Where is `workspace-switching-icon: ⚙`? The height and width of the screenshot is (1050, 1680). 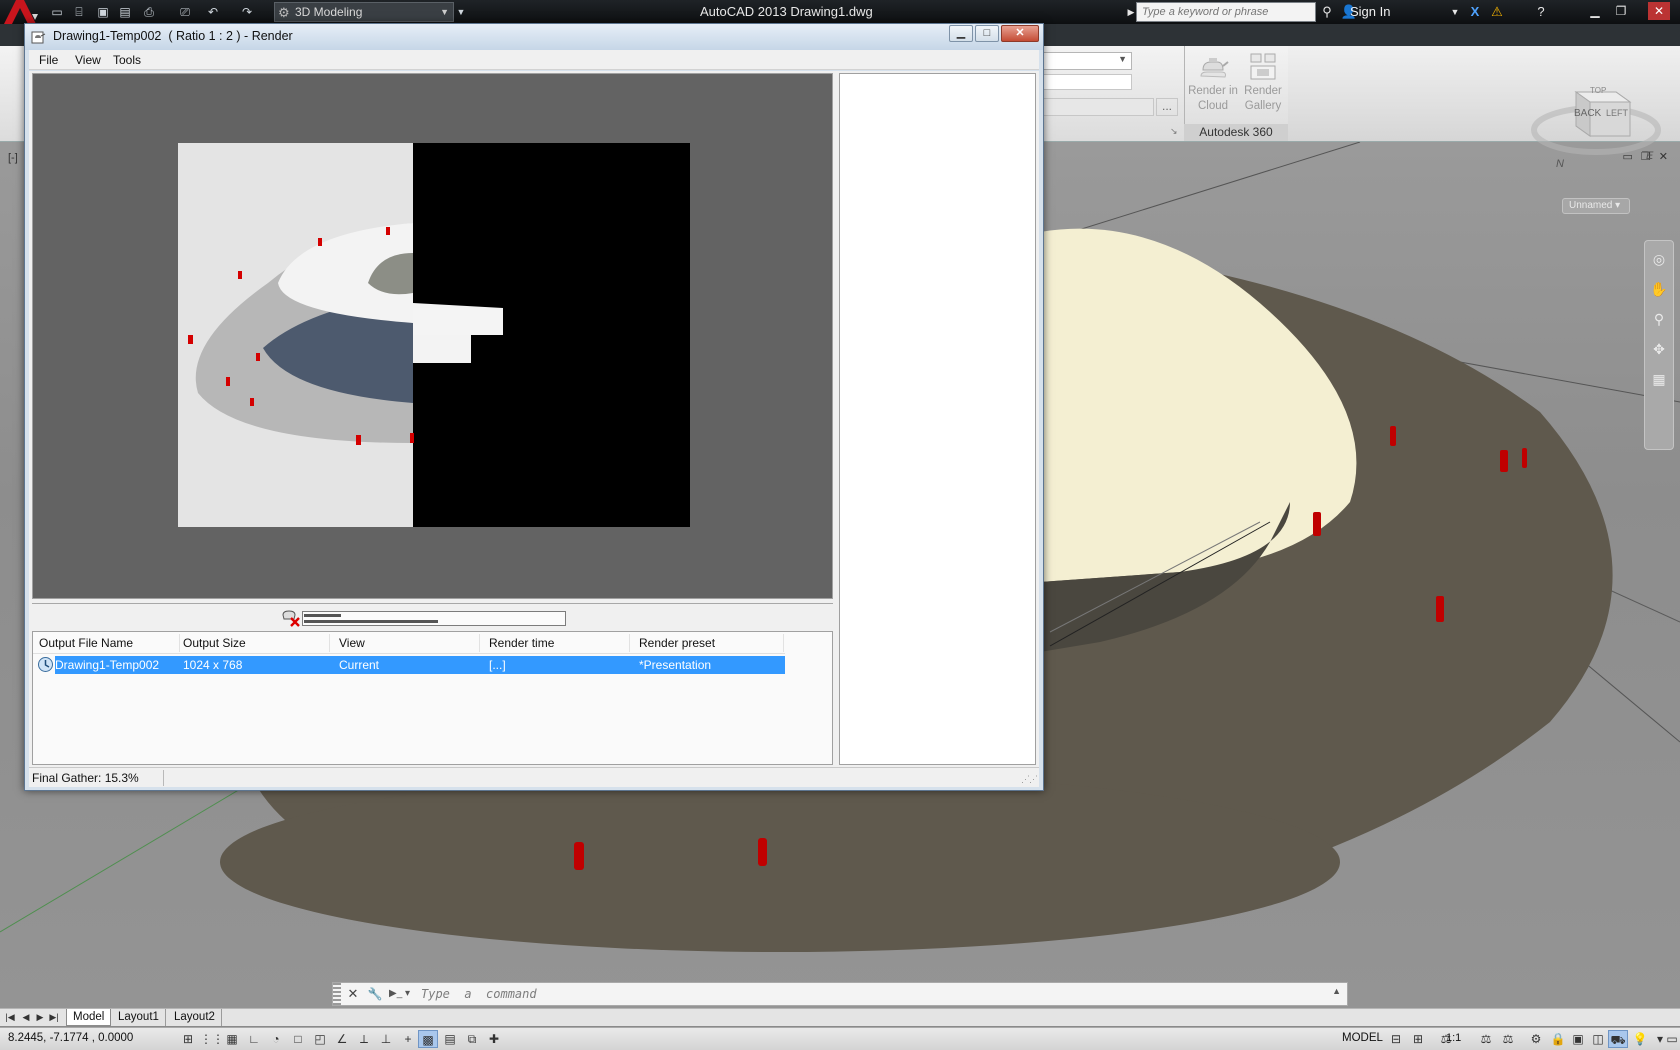 workspace-switching-icon: ⚙ is located at coordinates (1536, 1039).